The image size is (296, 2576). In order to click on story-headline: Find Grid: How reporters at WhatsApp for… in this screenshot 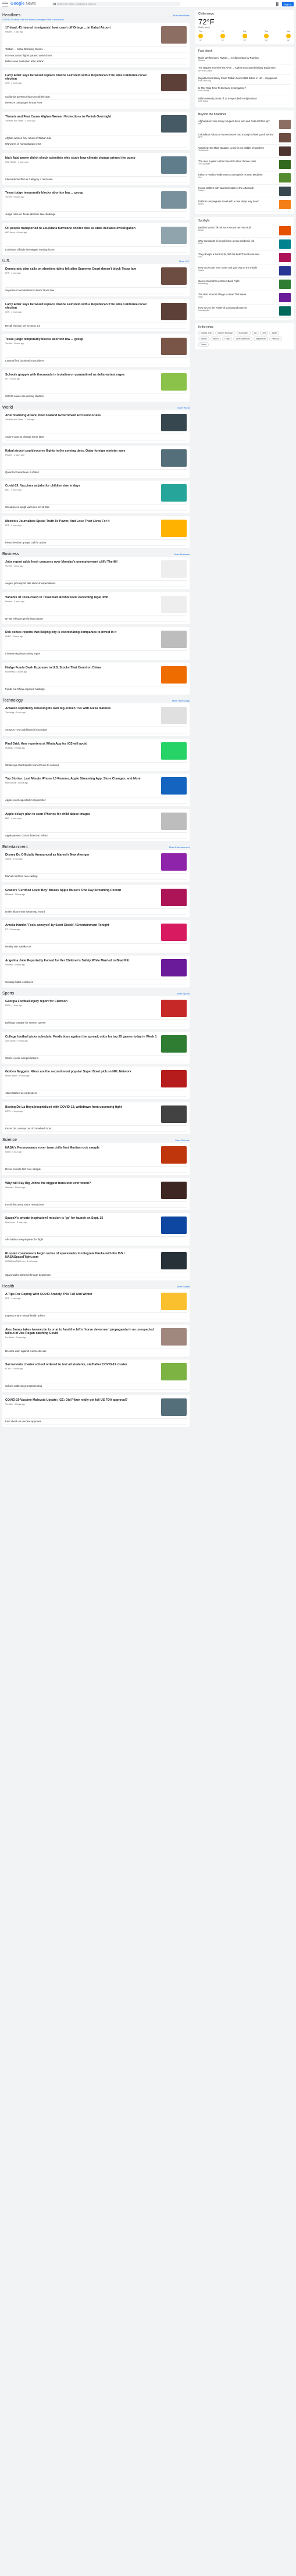, I will do `click(82, 744)`.